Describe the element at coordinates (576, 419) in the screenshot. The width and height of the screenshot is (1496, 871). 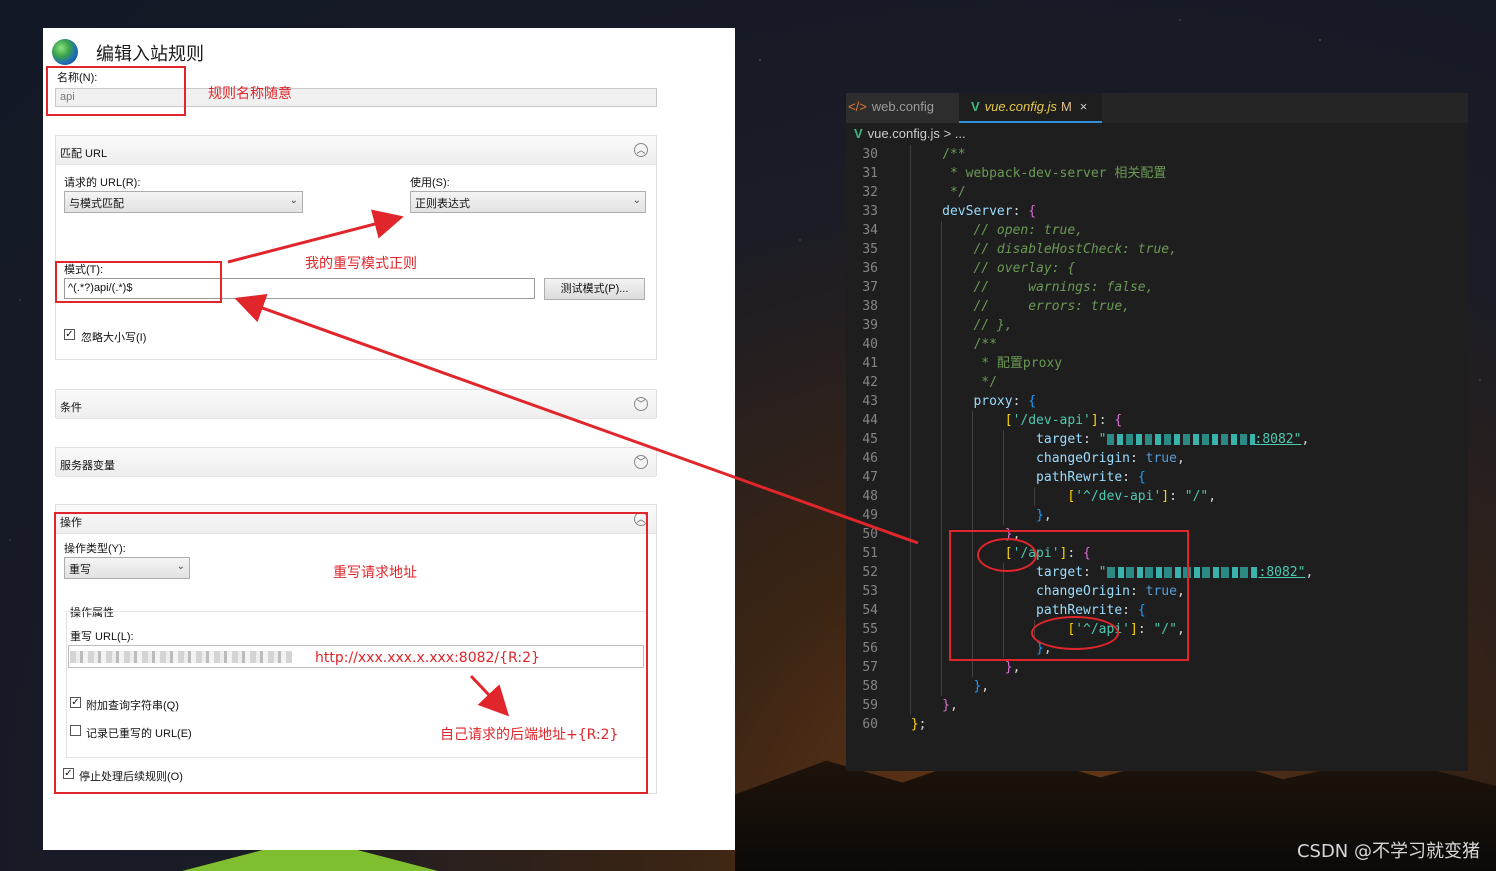
I see `arrow-to-pattern` at that location.